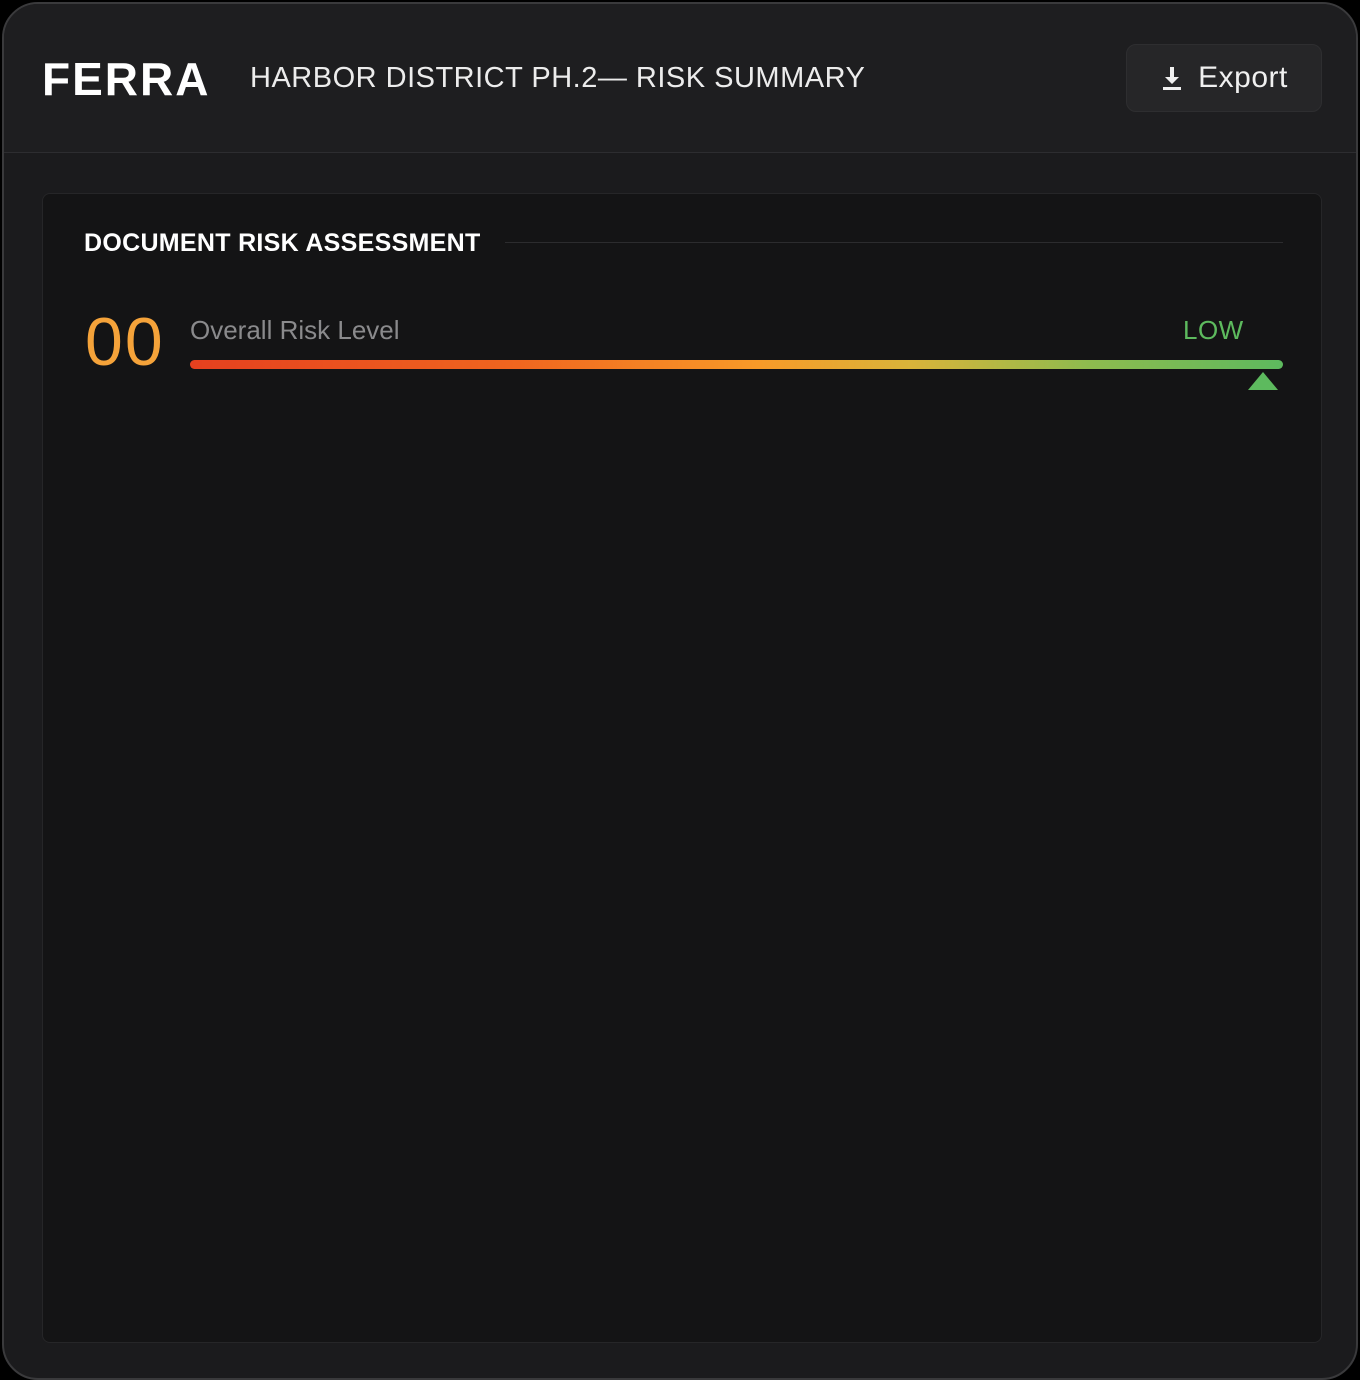 This screenshot has height=1380, width=1360. What do you see at coordinates (125, 342) in the screenshot?
I see `risk-score: 00` at bounding box center [125, 342].